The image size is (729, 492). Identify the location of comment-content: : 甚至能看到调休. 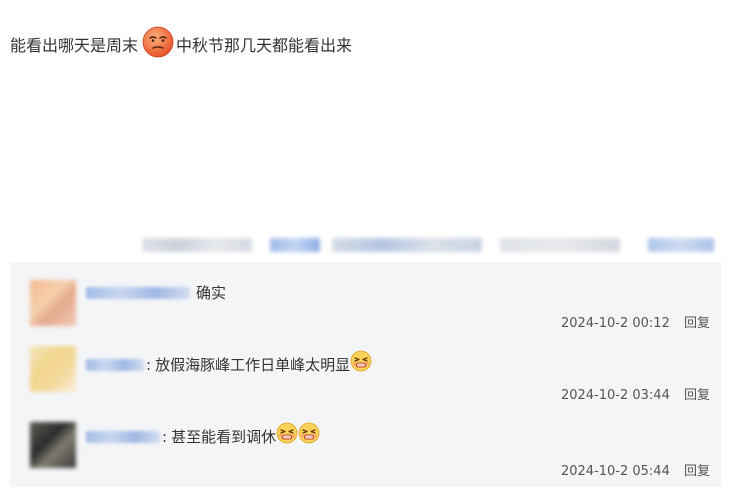
(203, 435).